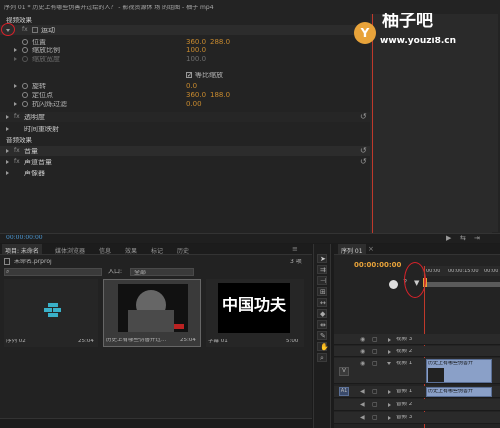  Describe the element at coordinates (220, 95) in the screenshot. I see `anchor-y-value: 188.0` at that location.